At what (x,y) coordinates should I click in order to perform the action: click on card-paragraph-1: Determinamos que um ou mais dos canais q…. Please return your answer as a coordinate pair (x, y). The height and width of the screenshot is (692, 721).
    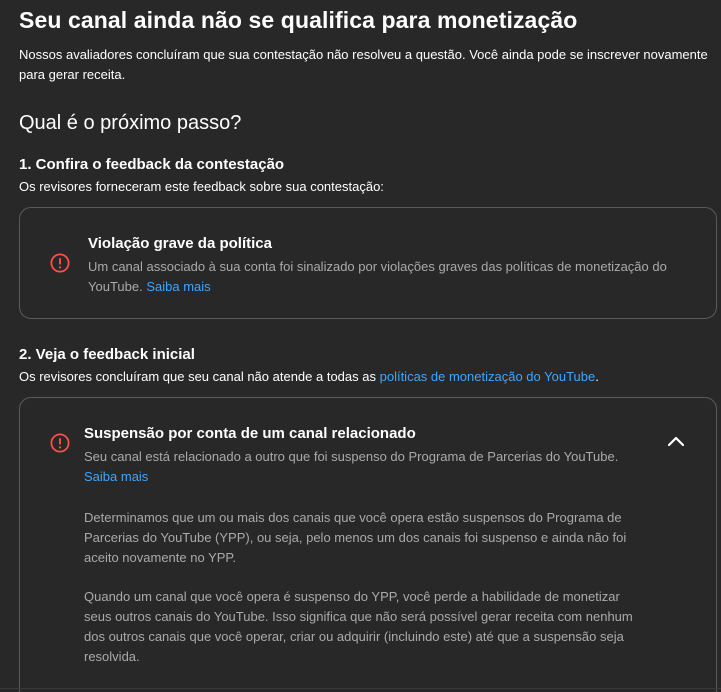
    Looking at the image, I should click on (355, 537).